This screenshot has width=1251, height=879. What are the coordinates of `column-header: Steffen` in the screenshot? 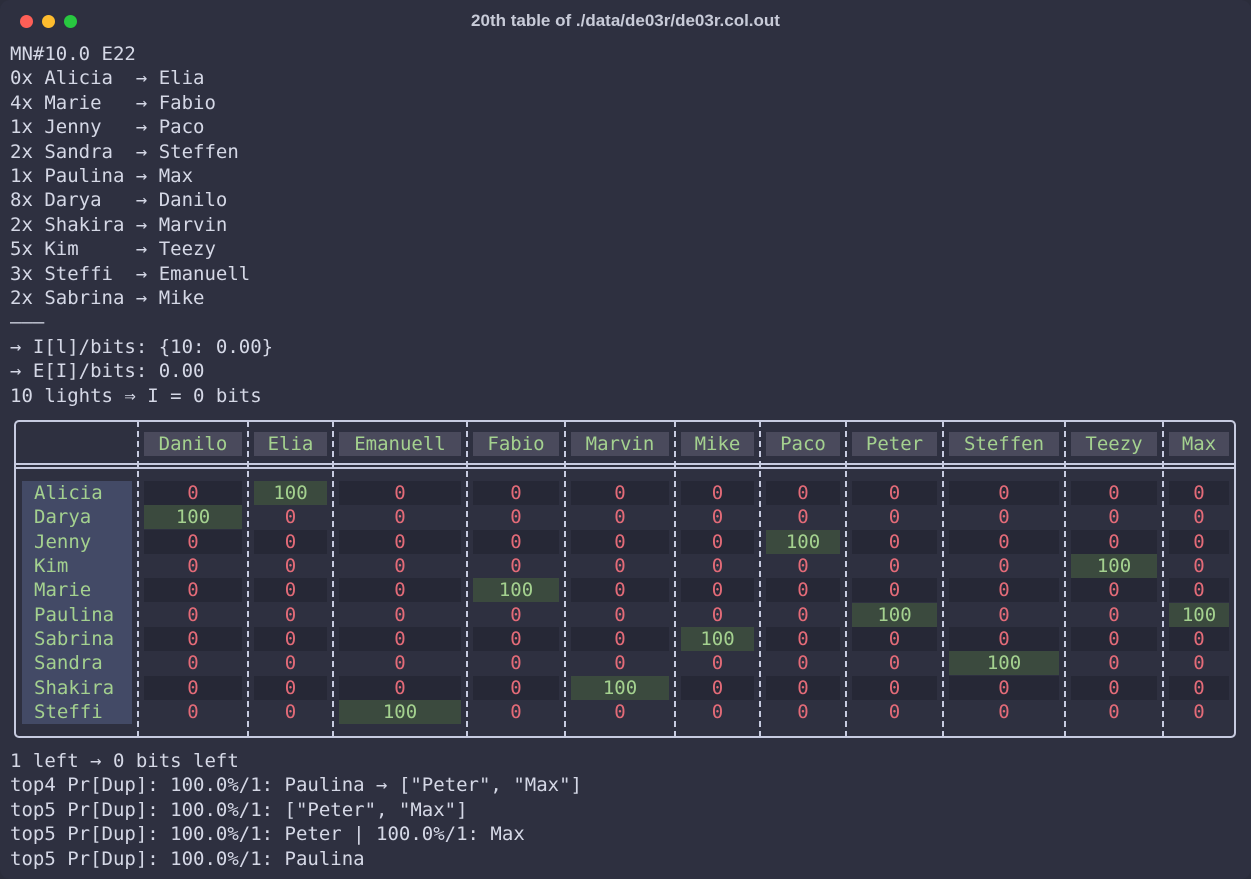 It's located at (1004, 444).